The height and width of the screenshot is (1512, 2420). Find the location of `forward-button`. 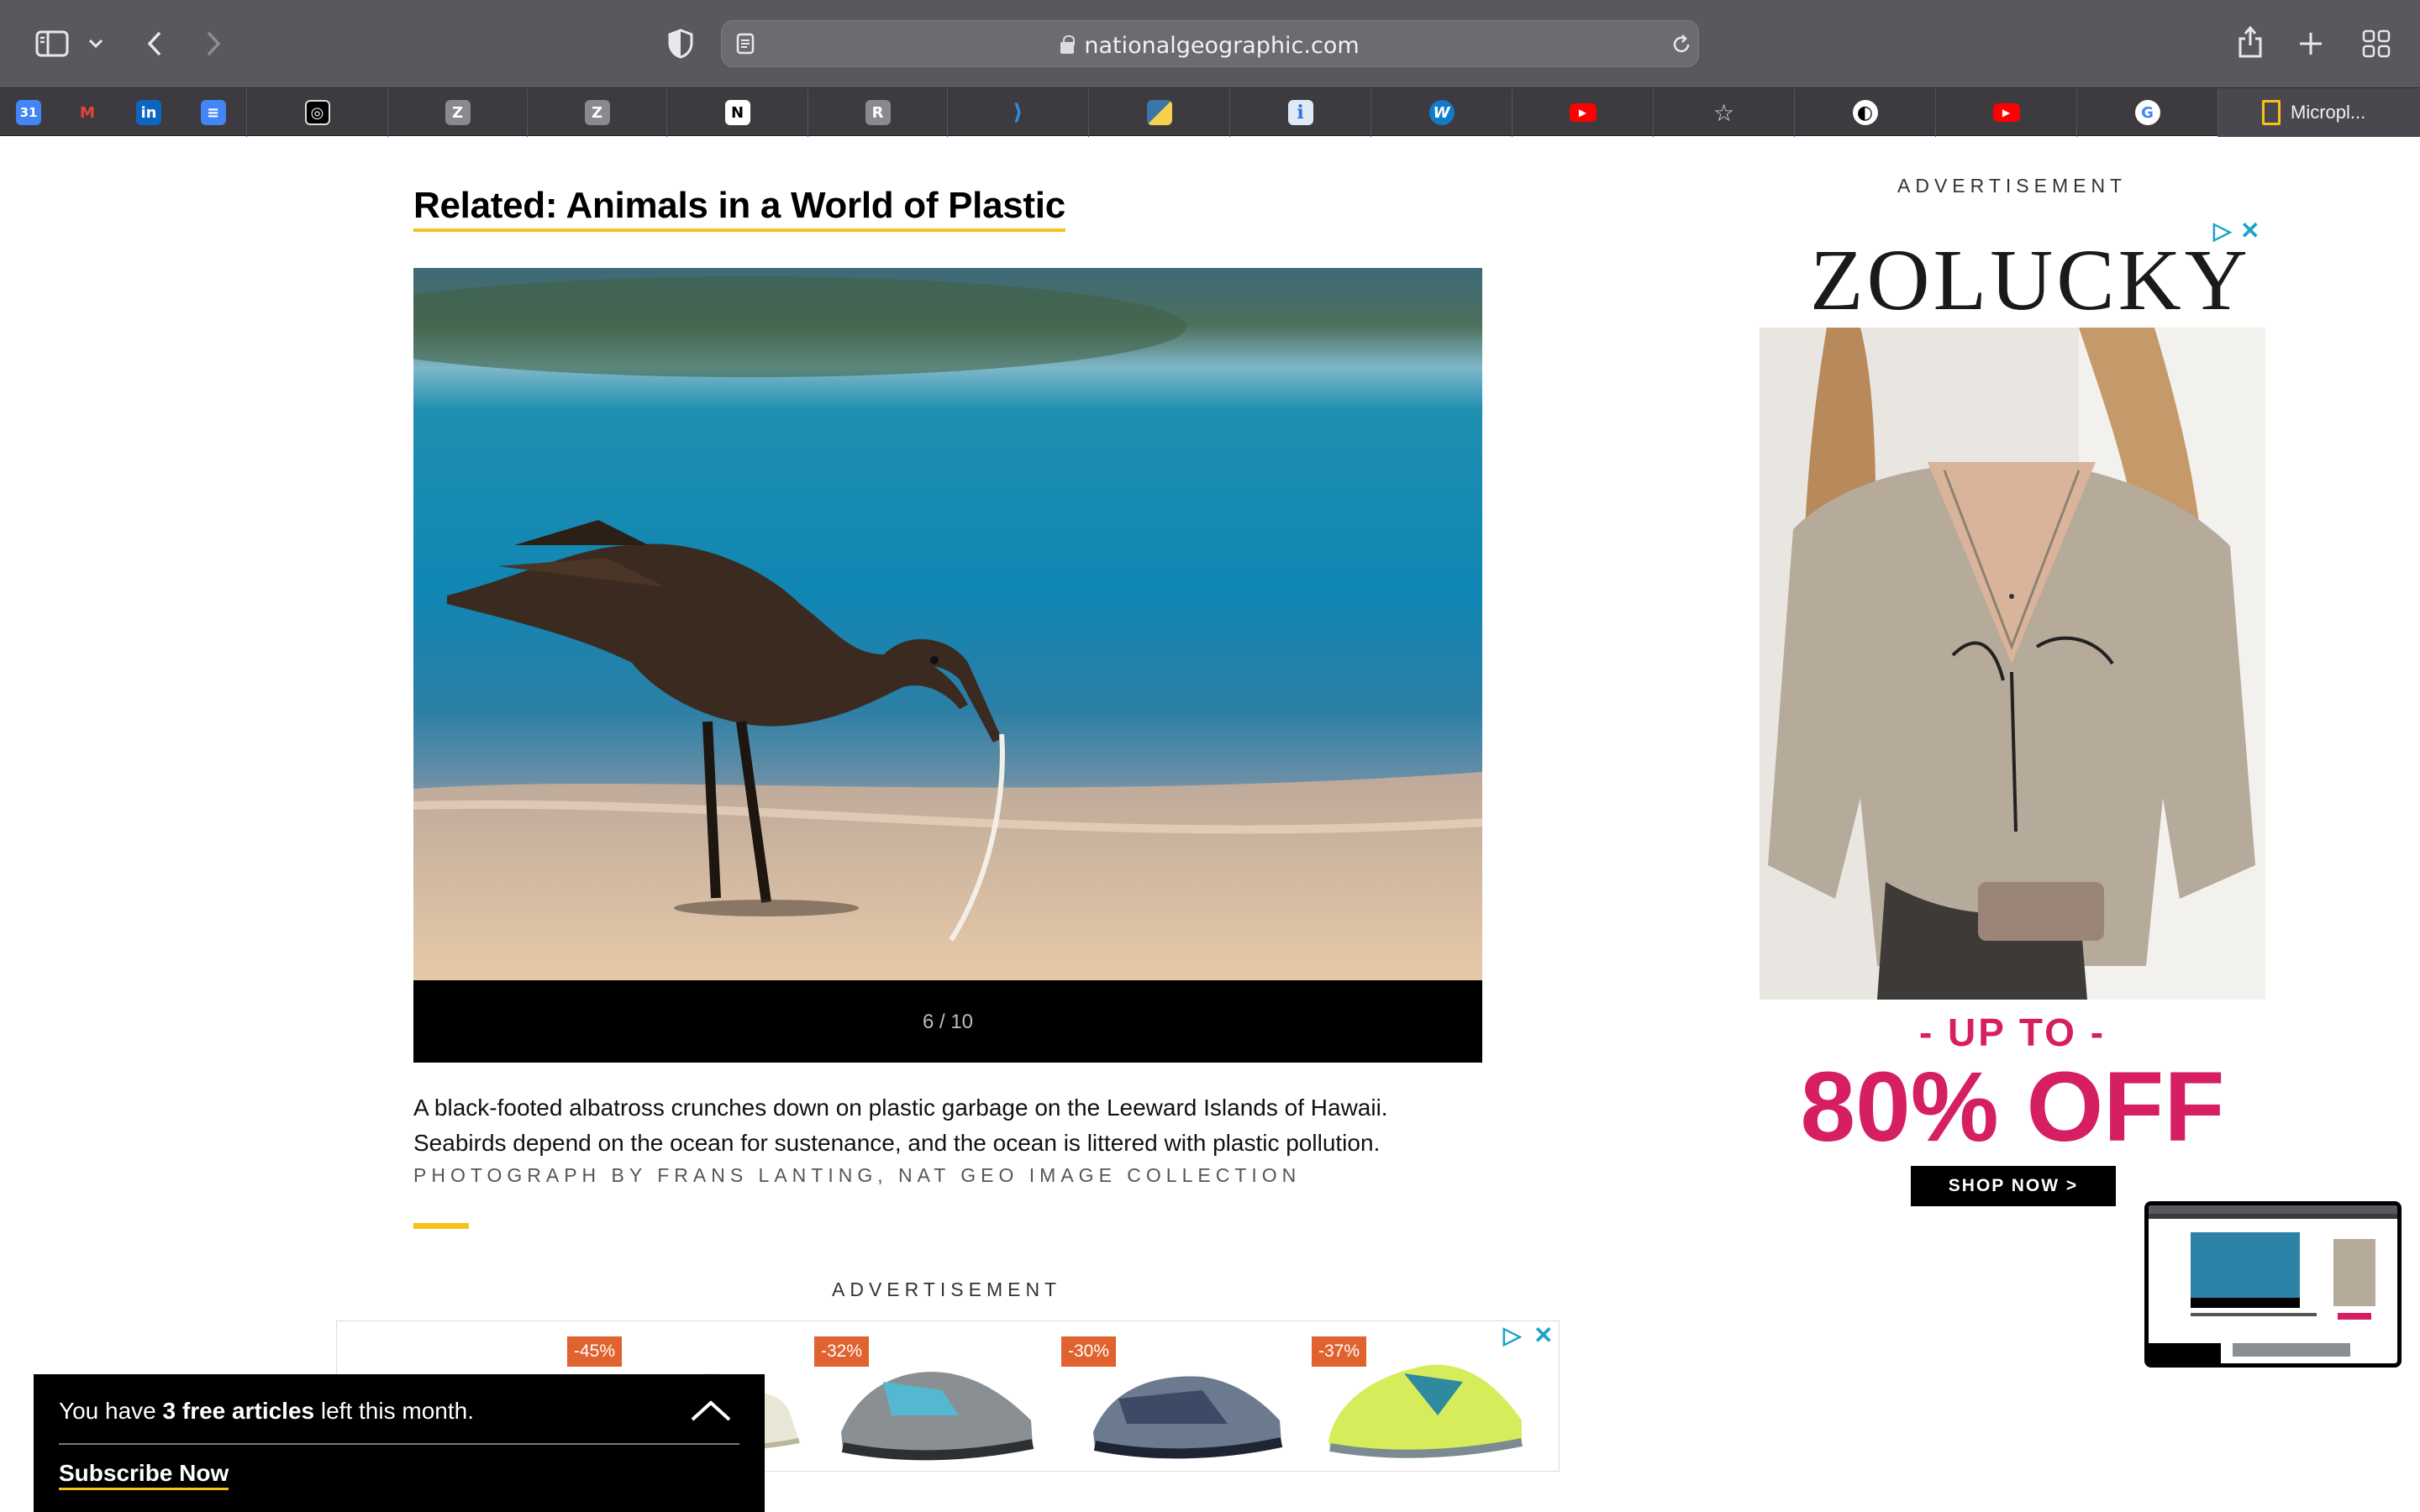

forward-button is located at coordinates (214, 43).